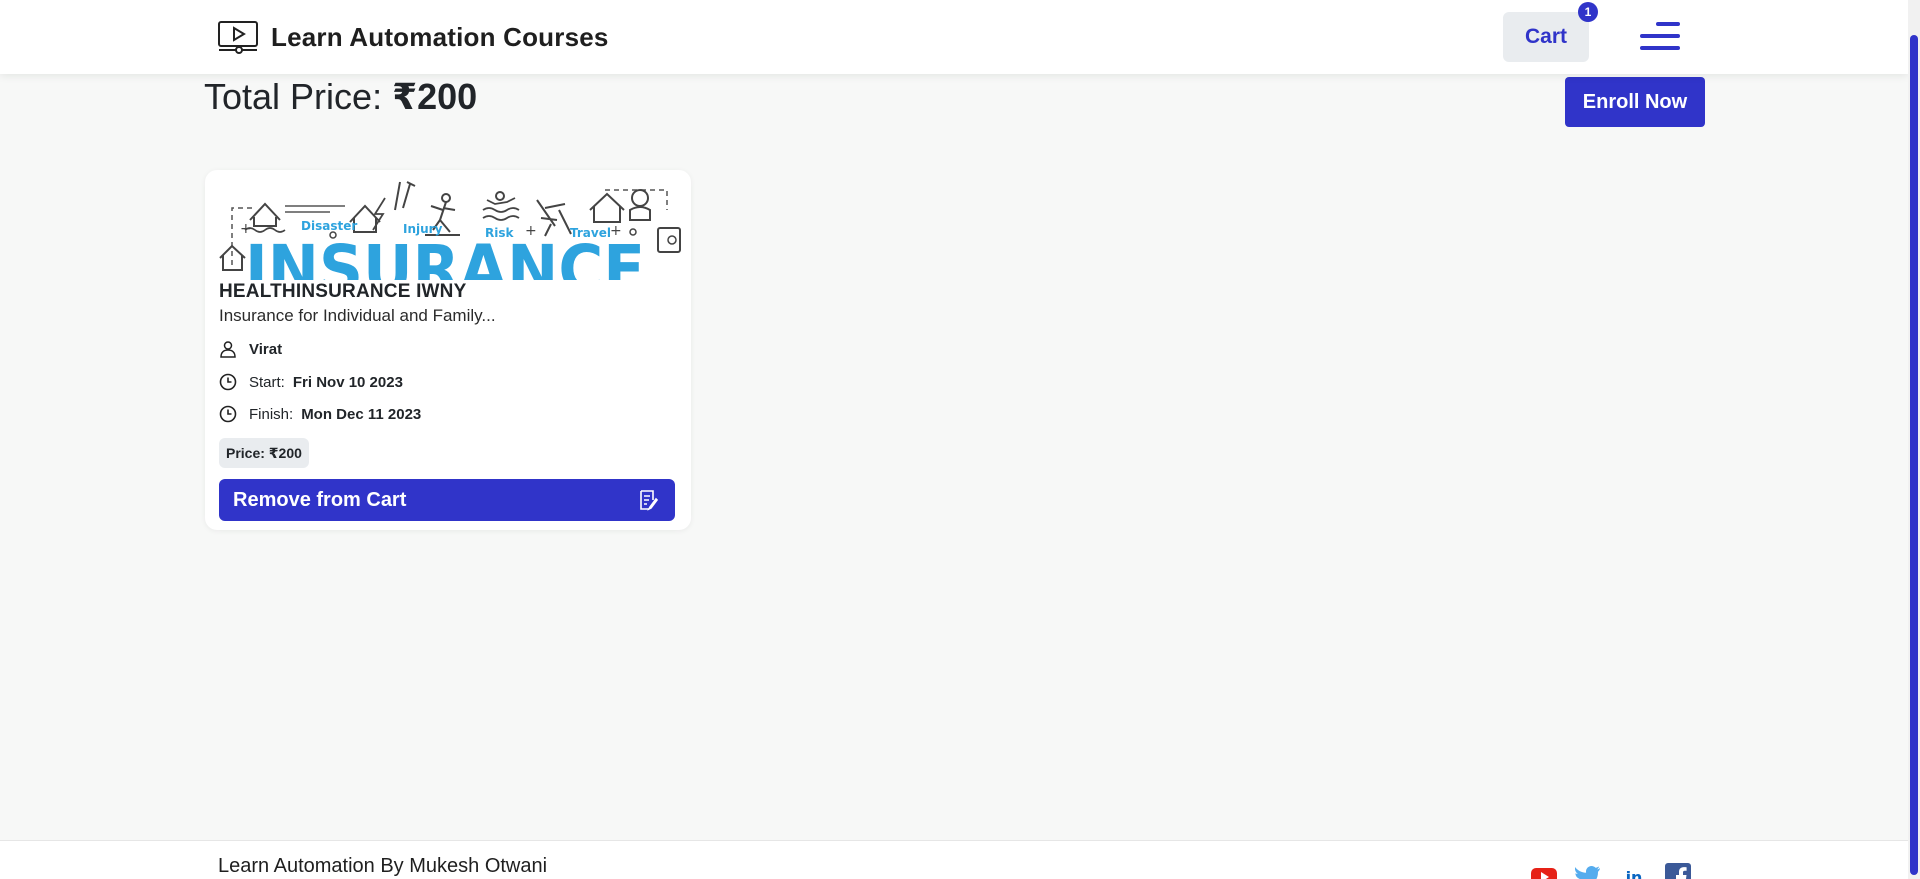 Image resolution: width=1920 pixels, height=879 pixels. I want to click on start-date: Fri Nov 10 2023, so click(347, 382).